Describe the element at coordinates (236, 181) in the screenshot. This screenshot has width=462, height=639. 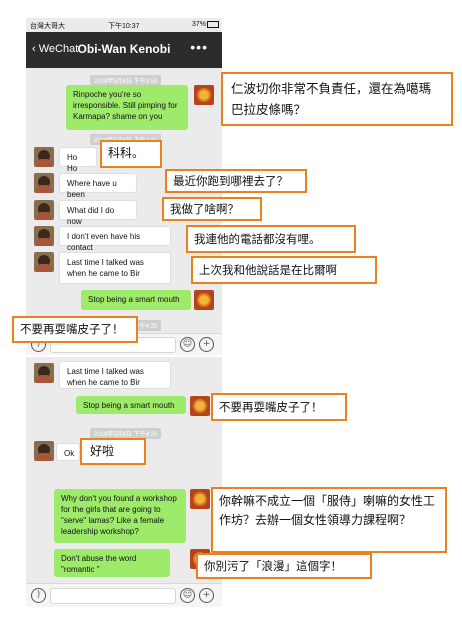
I see `translation-note: 最近你跑到哪裡去了？` at that location.